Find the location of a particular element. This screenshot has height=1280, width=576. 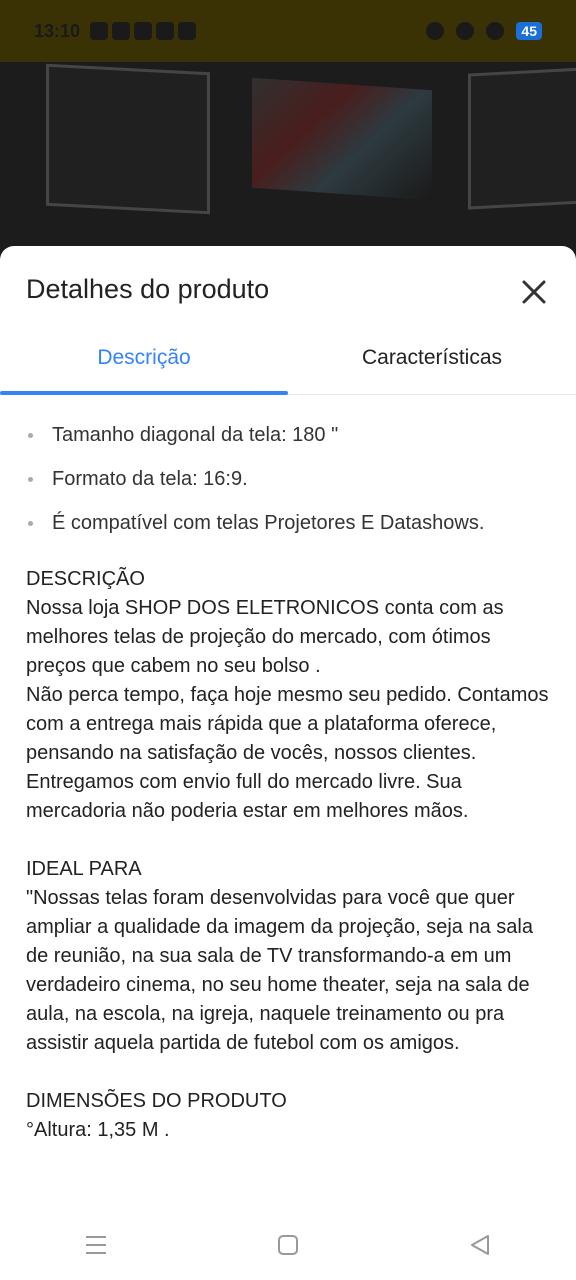

status-time: 13:10 is located at coordinates (57, 30).